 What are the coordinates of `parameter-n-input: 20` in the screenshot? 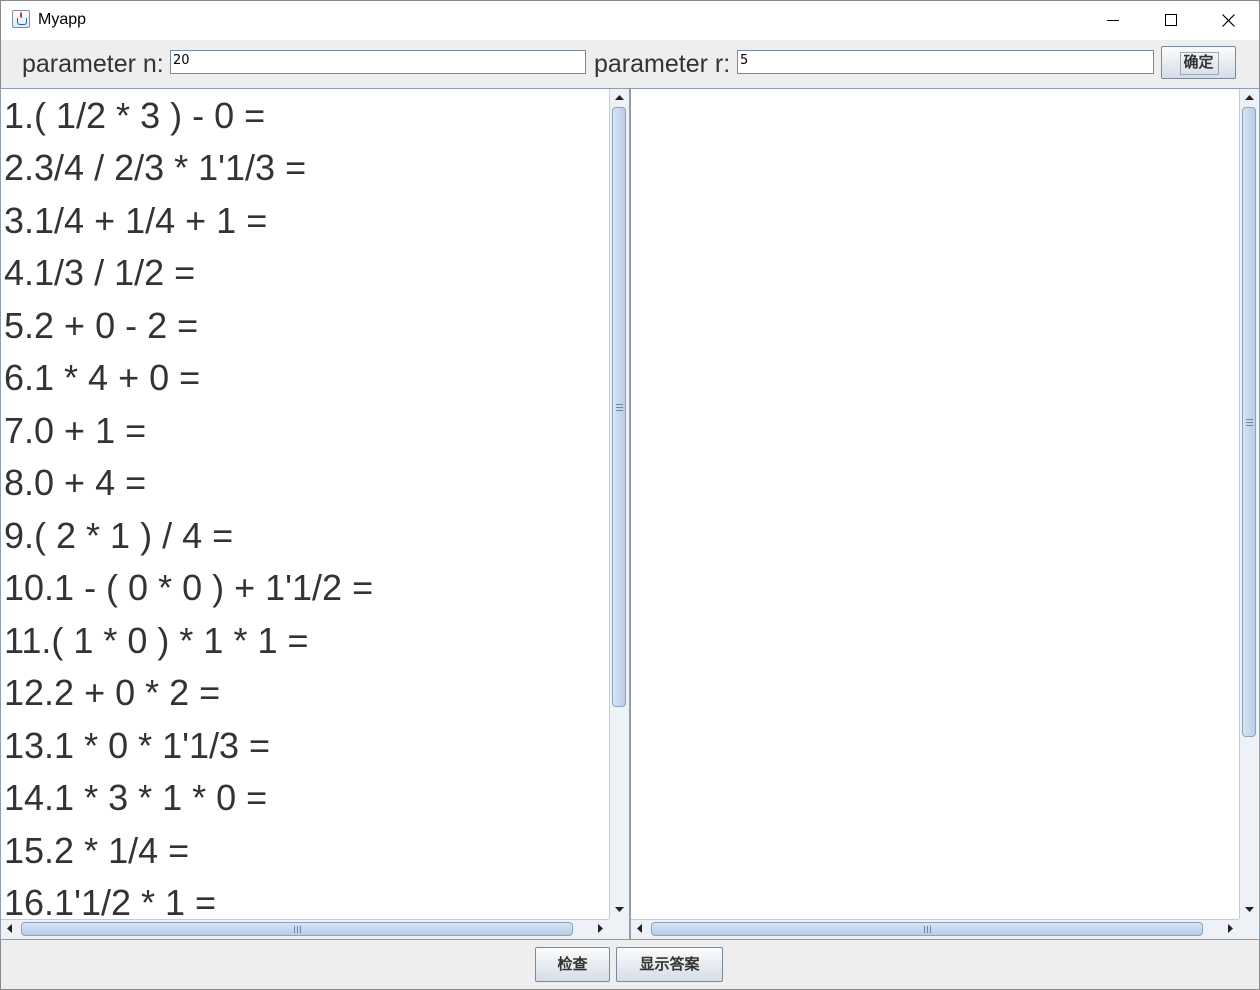 It's located at (378, 62).